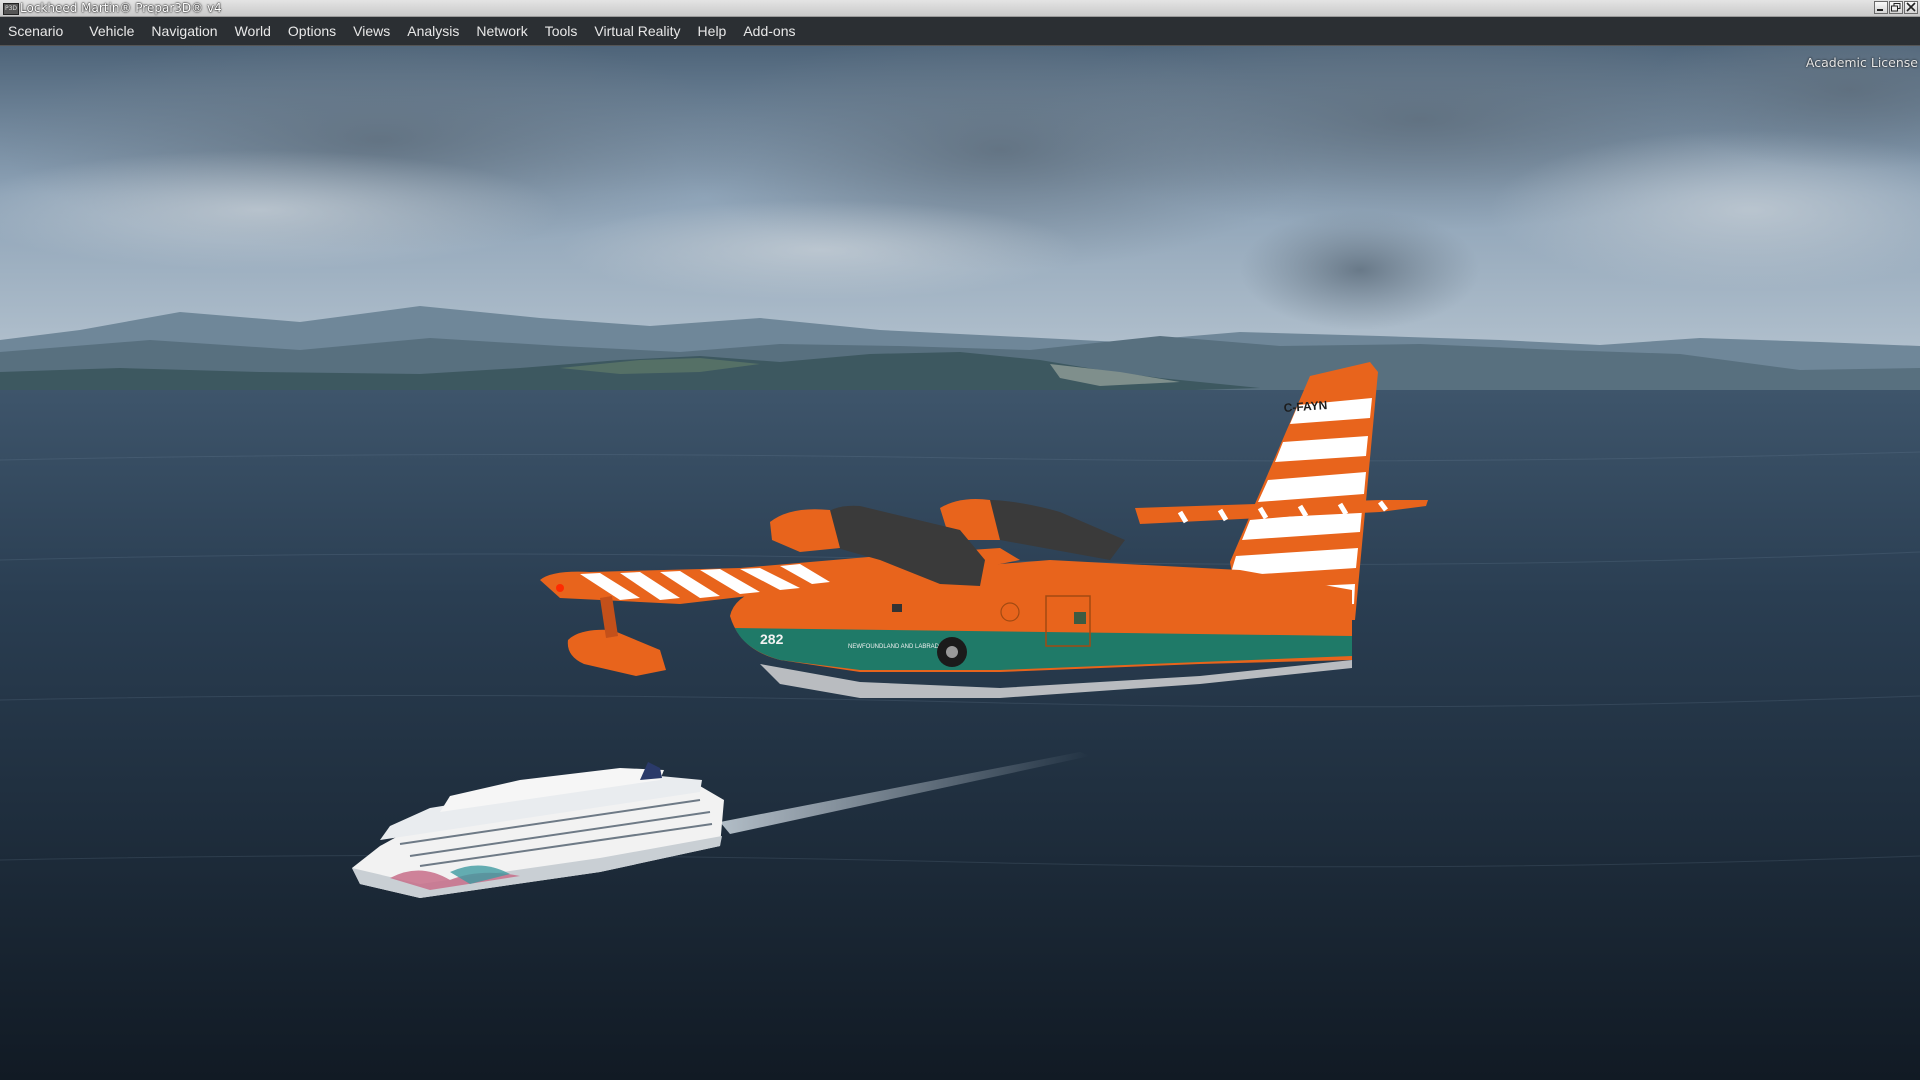  What do you see at coordinates (109, 31) in the screenshot?
I see `menu-vehicle: Vehicle` at bounding box center [109, 31].